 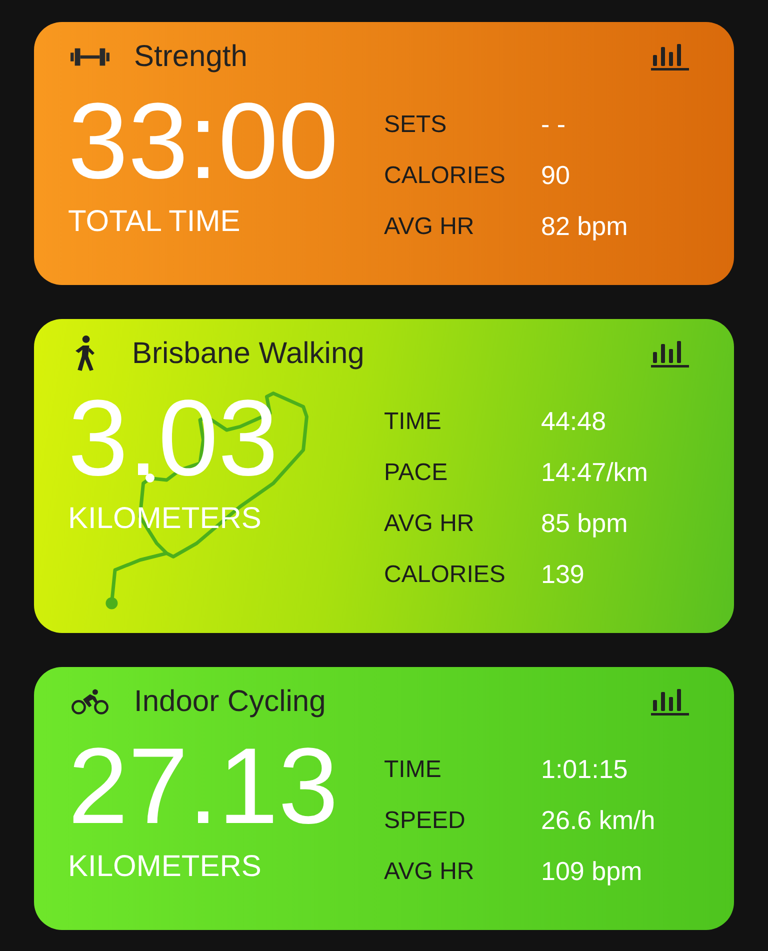 I want to click on stat-value: 139, so click(x=563, y=574).